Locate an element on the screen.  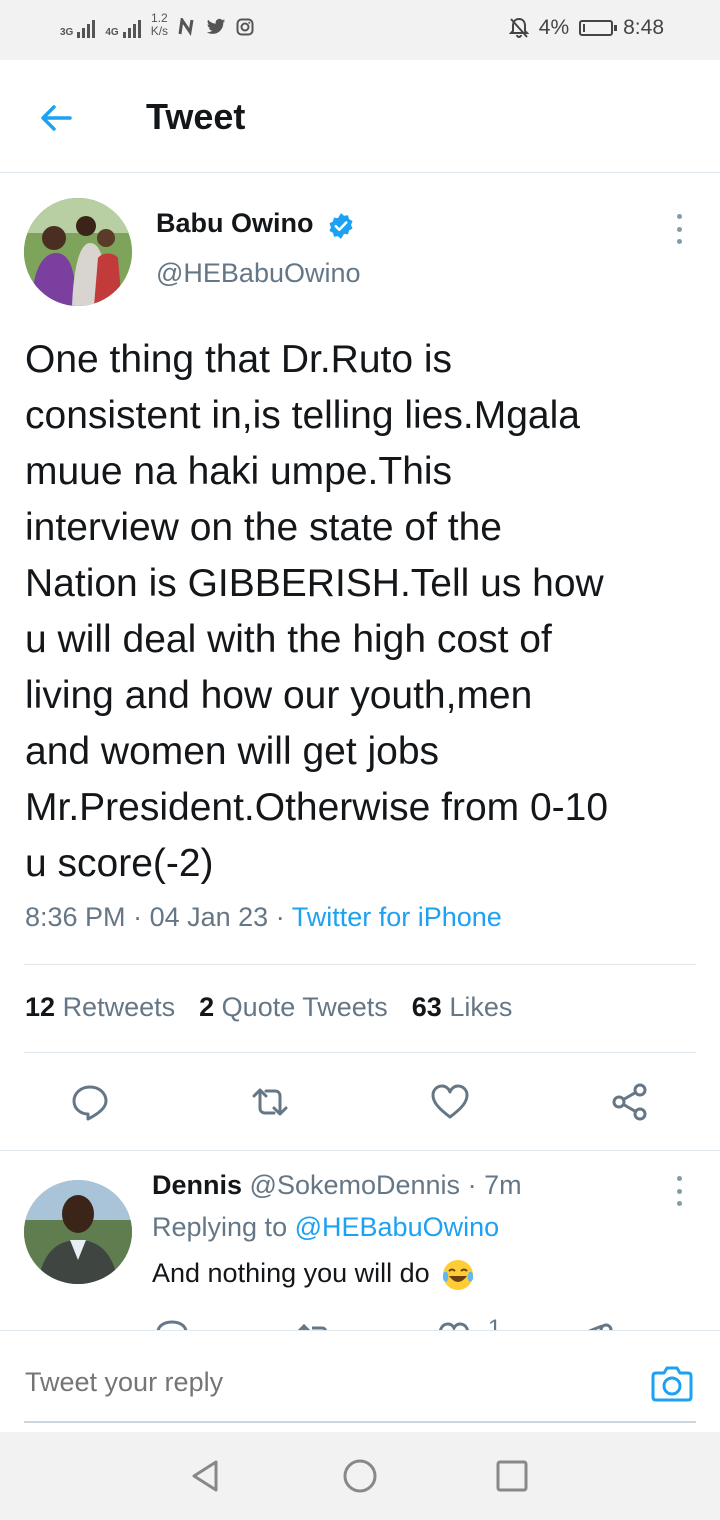
twitter-icon is located at coordinates (216, 26).